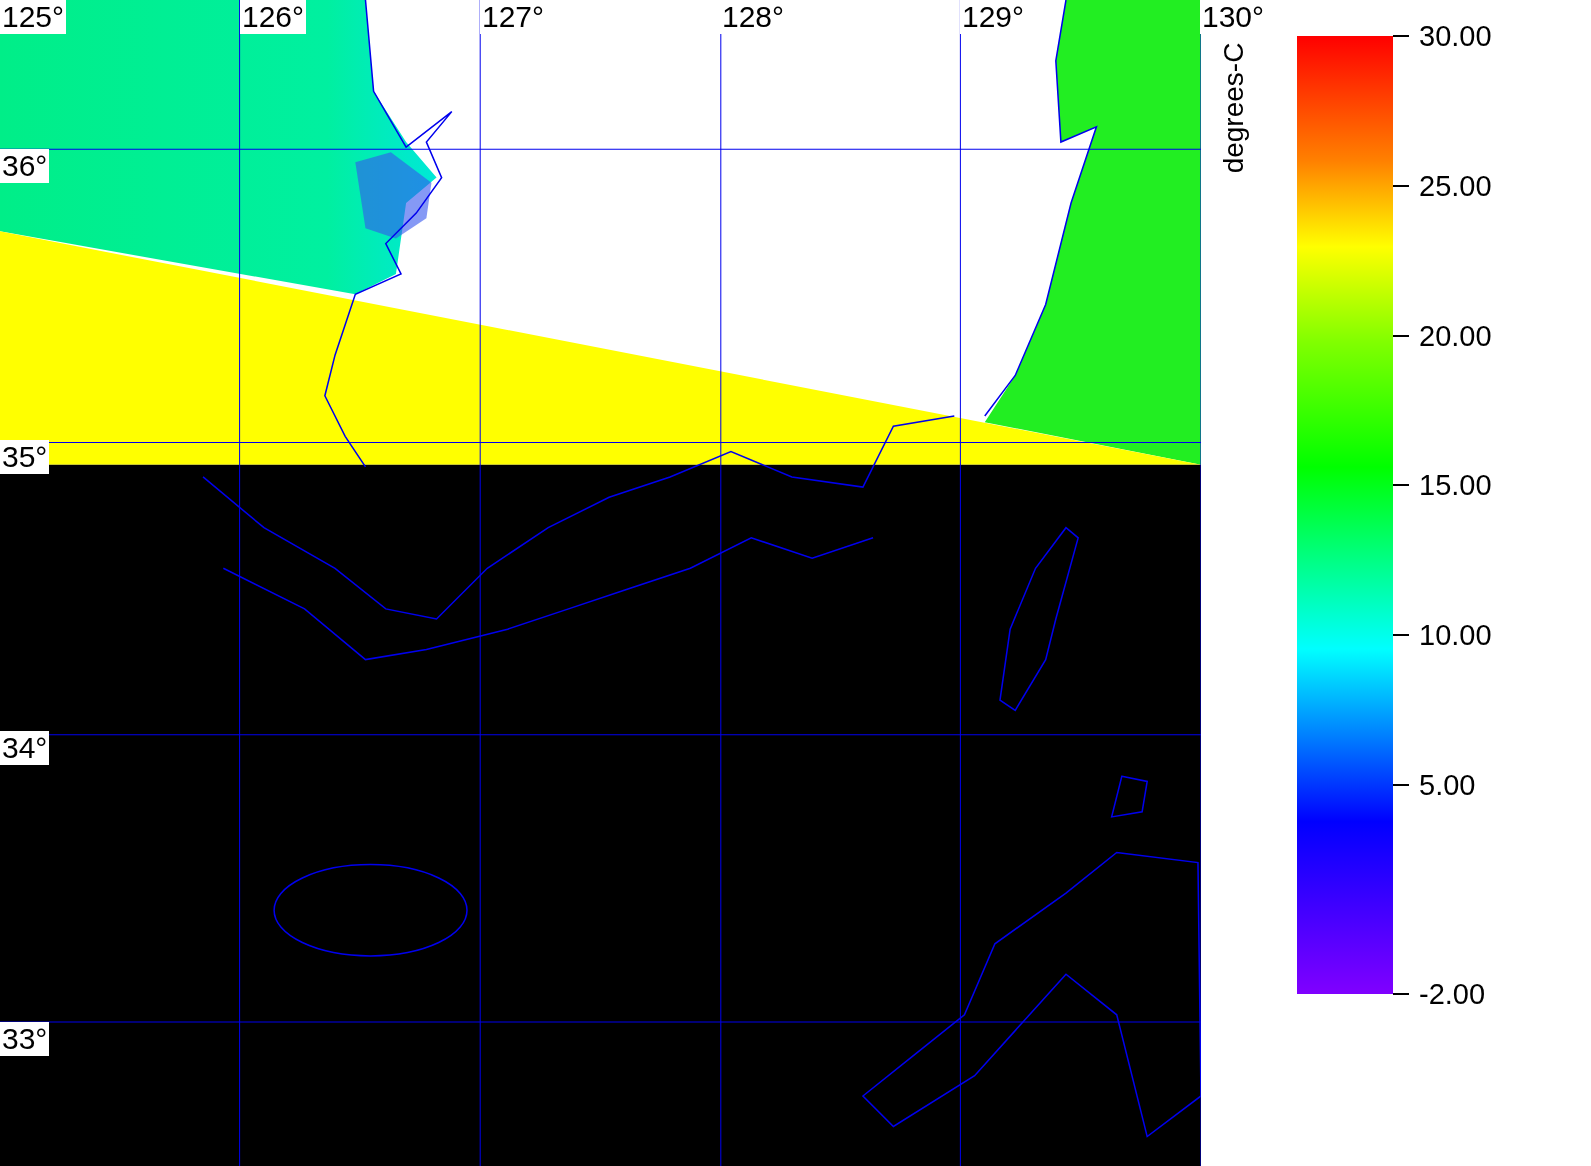 The image size is (1591, 1166). What do you see at coordinates (1234, 108) in the screenshot?
I see `colorbar-title: degrees-C` at bounding box center [1234, 108].